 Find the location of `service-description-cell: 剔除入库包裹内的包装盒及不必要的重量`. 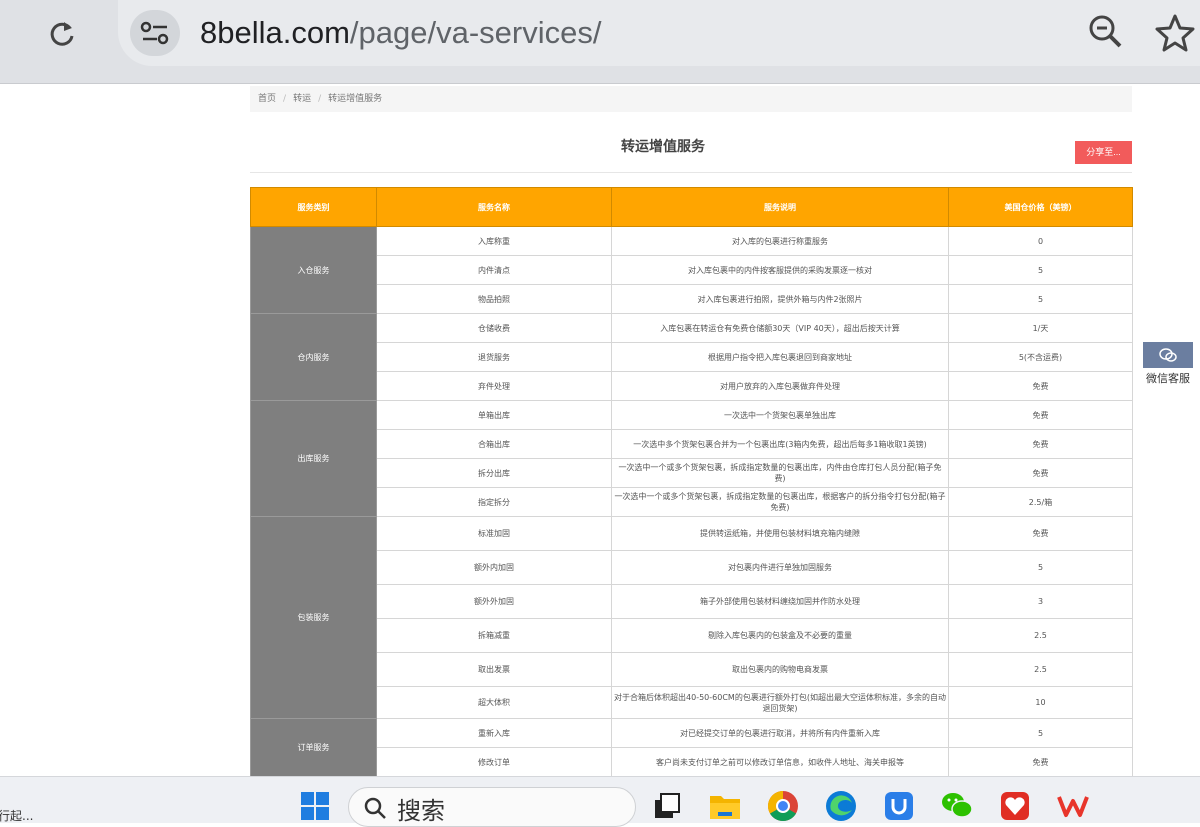

service-description-cell: 剔除入库包裹内的包装盒及不必要的重量 is located at coordinates (780, 635).